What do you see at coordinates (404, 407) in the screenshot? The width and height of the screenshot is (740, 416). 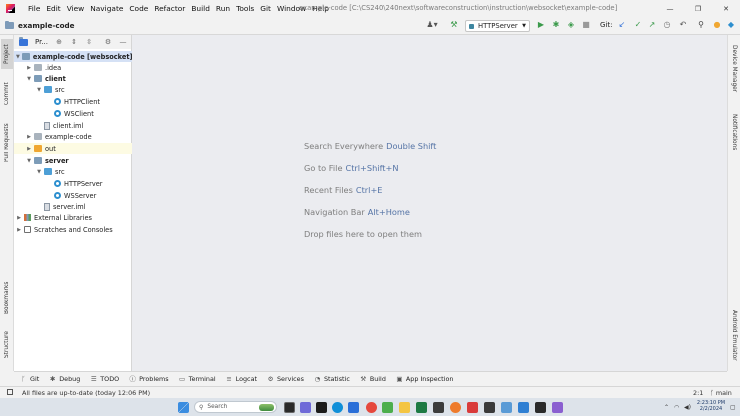 I see `file-explorer-icon` at bounding box center [404, 407].